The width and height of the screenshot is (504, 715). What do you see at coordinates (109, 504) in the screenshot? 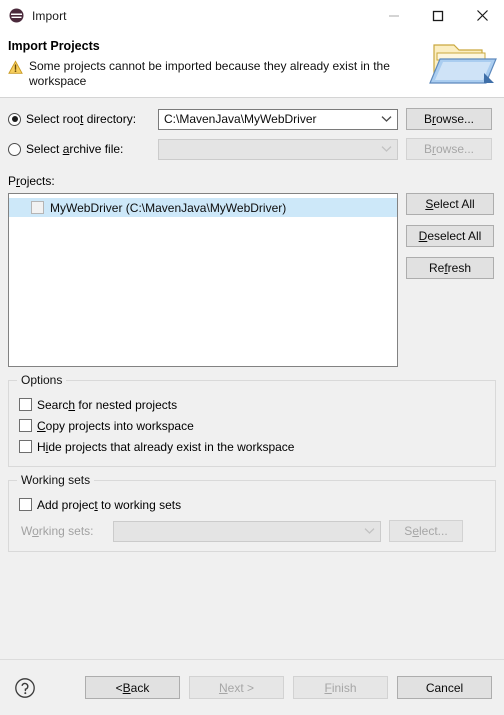
I see `checkbox-label: Add project to working sets` at bounding box center [109, 504].